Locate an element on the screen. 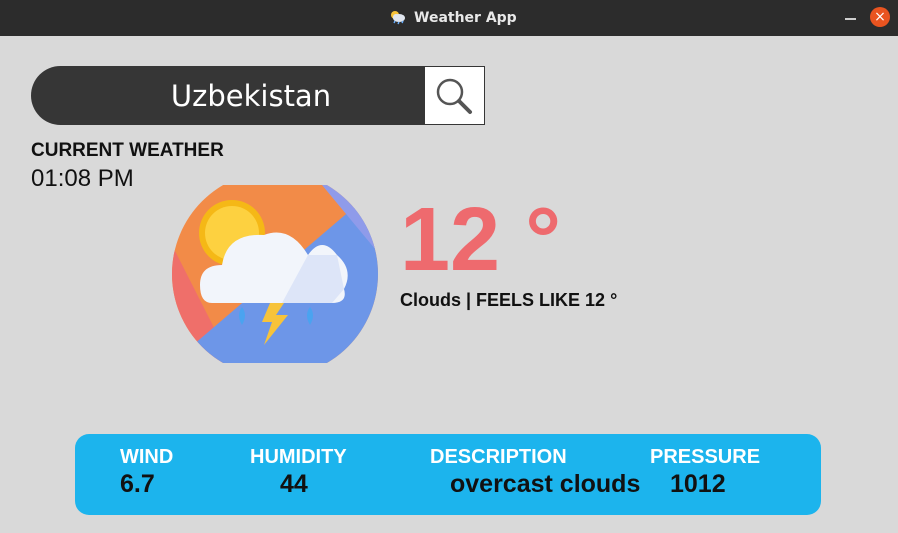  condition-text: Clouds | FEELS LIKE 12 ° is located at coordinates (509, 300).